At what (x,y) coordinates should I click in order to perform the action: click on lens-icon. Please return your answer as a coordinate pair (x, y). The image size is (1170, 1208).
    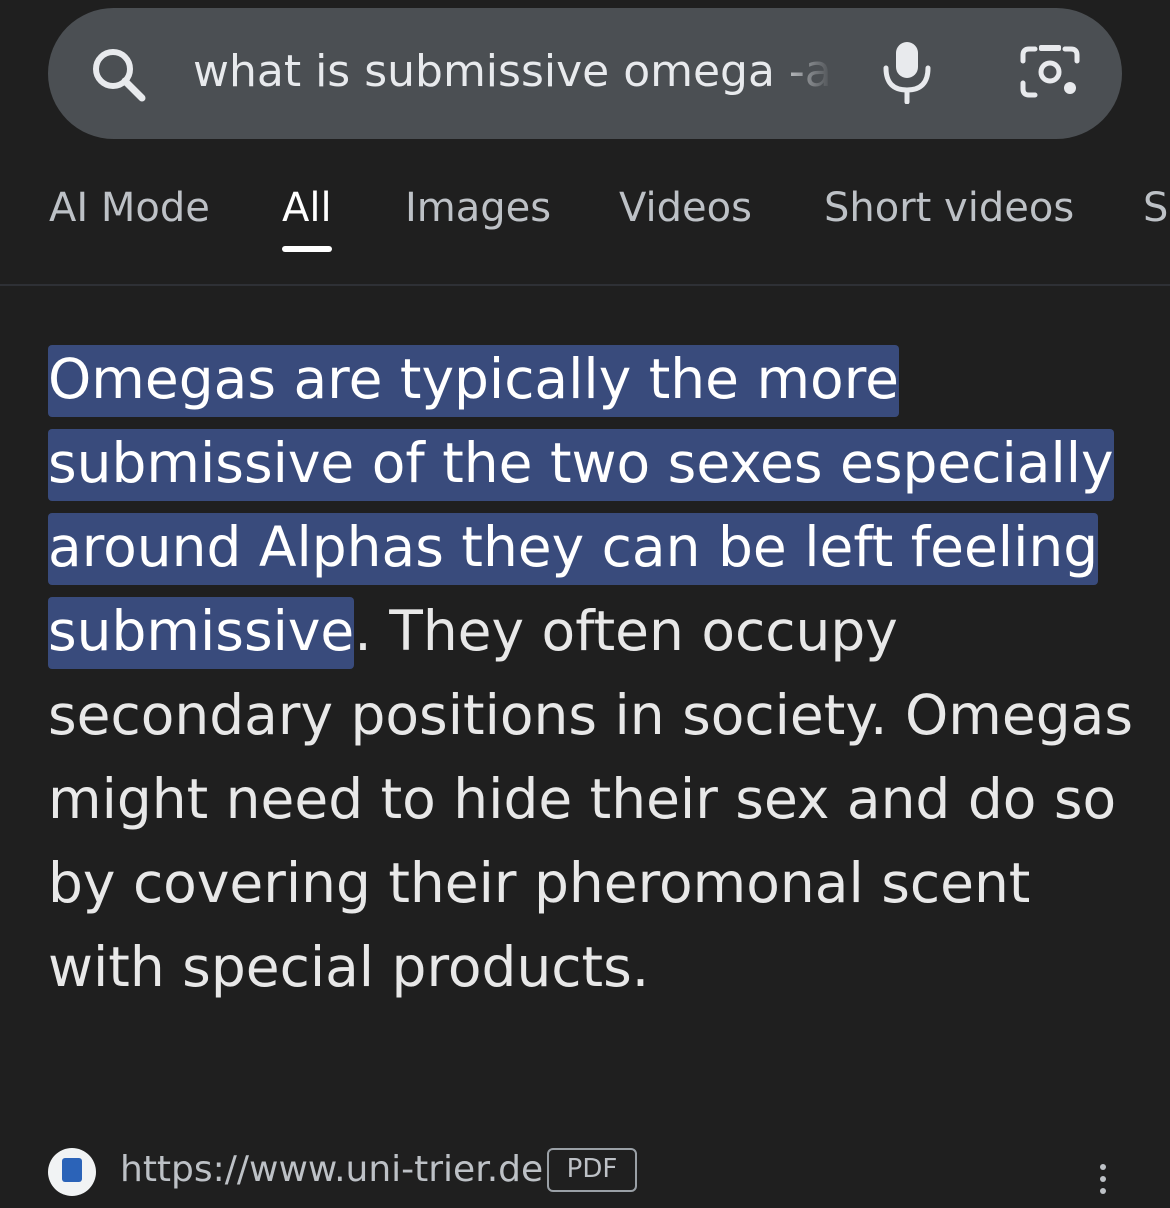
    Looking at the image, I should click on (1050, 72).